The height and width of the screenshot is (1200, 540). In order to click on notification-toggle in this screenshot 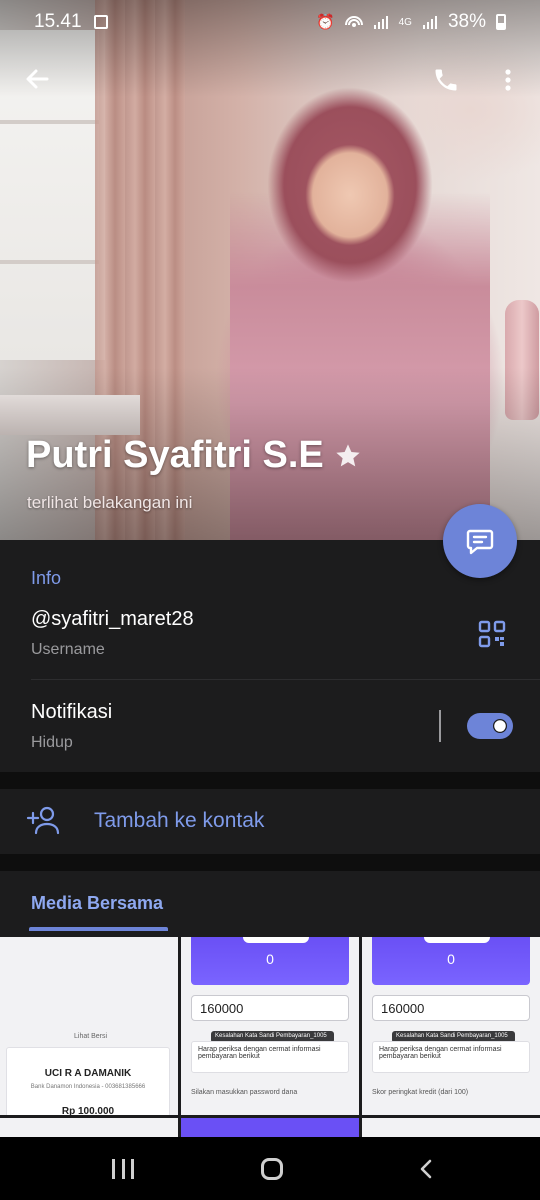, I will do `click(490, 726)`.